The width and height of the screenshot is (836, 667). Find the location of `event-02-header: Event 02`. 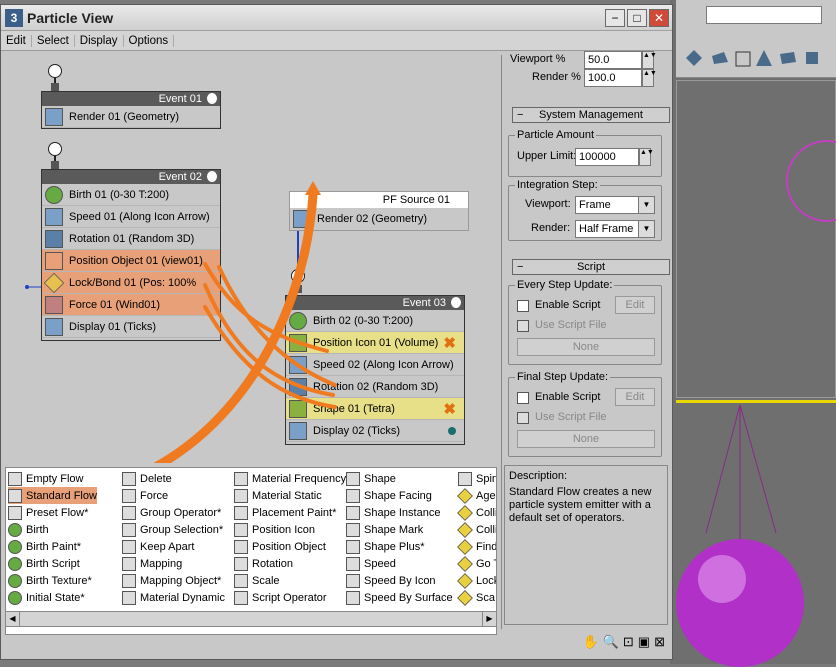

event-02-header: Event 02 is located at coordinates (131, 177).